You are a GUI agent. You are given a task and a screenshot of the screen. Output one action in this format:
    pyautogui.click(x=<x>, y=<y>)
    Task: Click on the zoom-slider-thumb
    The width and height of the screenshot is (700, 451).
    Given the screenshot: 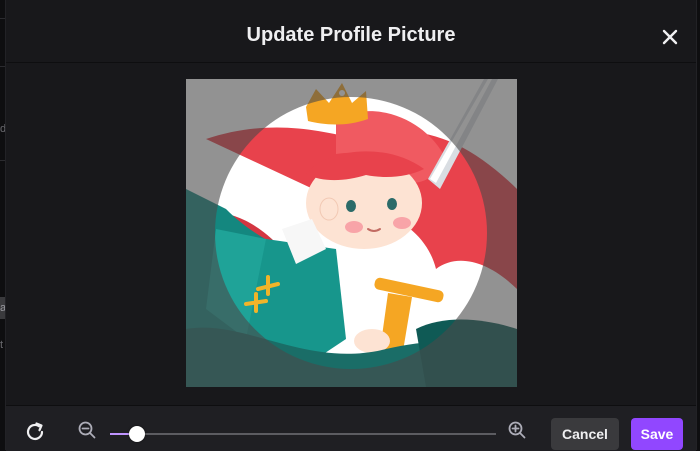 What is the action you would take?
    pyautogui.click(x=137, y=434)
    